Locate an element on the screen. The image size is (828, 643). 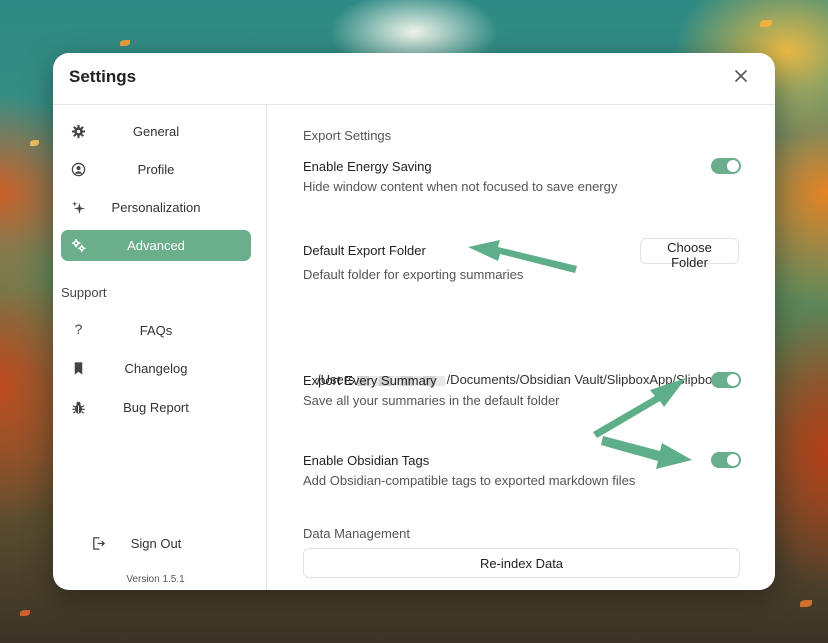
sidebar-item-profile: Profile is located at coordinates (156, 169).